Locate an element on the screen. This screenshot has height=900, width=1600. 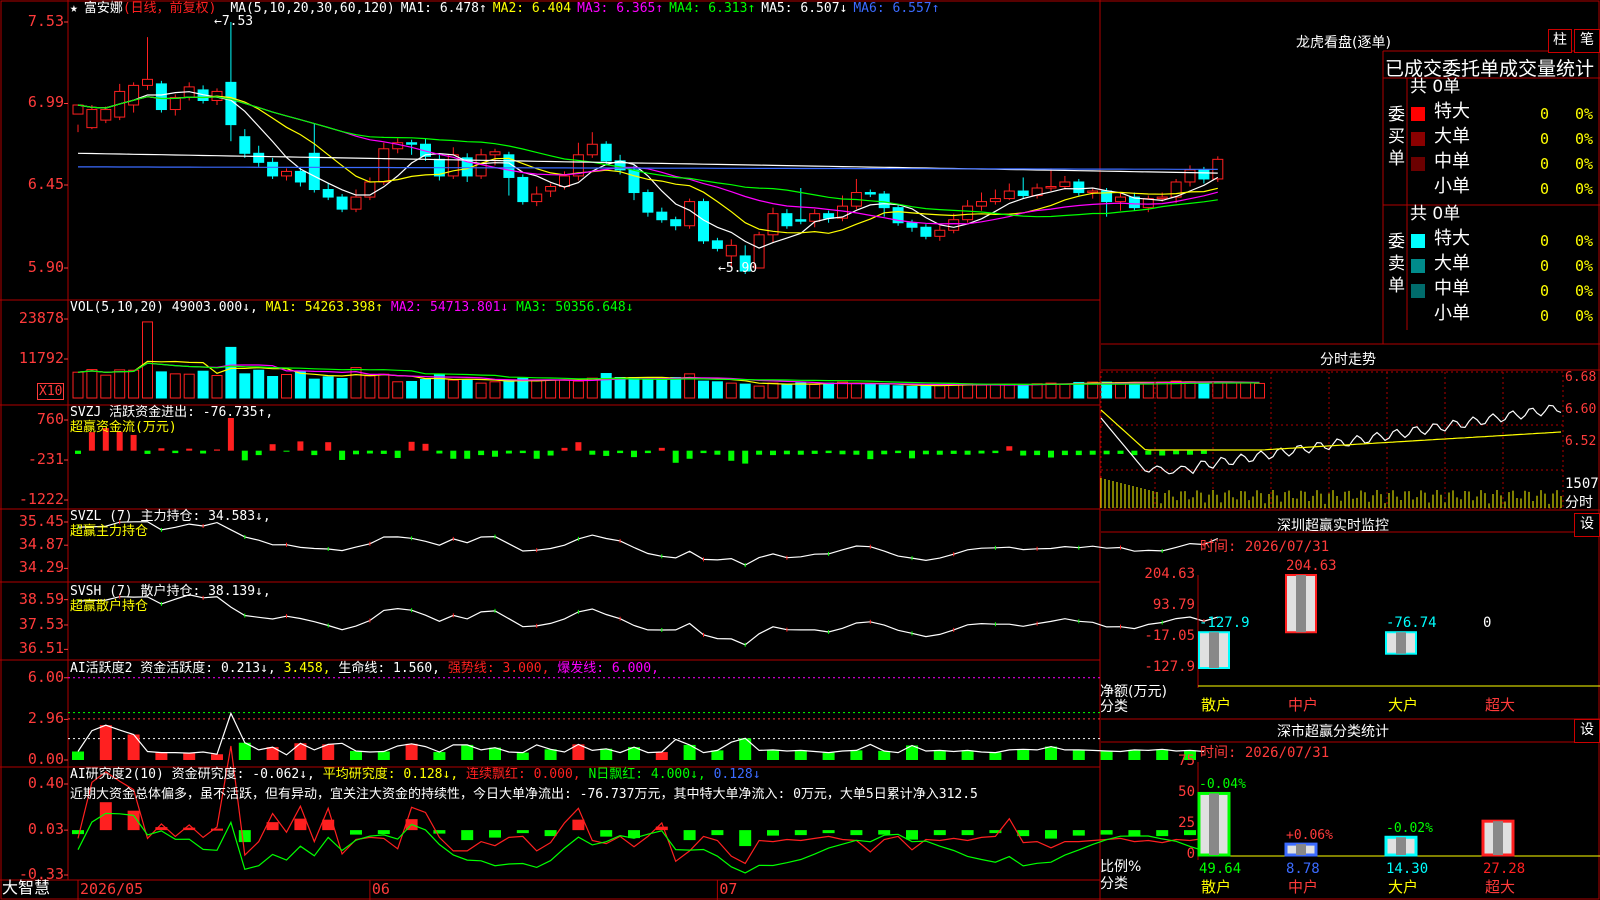
monitor-bar-shade is located at coordinates (1301, 604).